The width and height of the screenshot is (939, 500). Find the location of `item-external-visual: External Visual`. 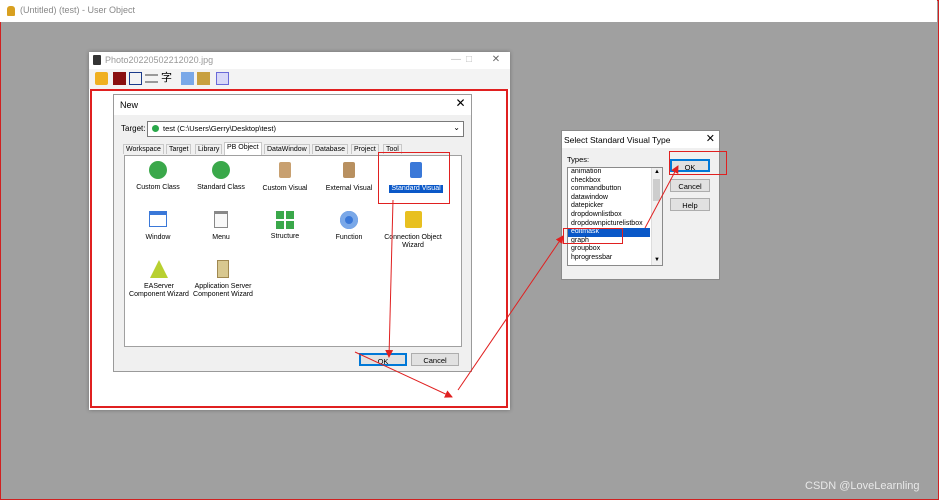

item-external-visual: External Visual is located at coordinates (349, 176).